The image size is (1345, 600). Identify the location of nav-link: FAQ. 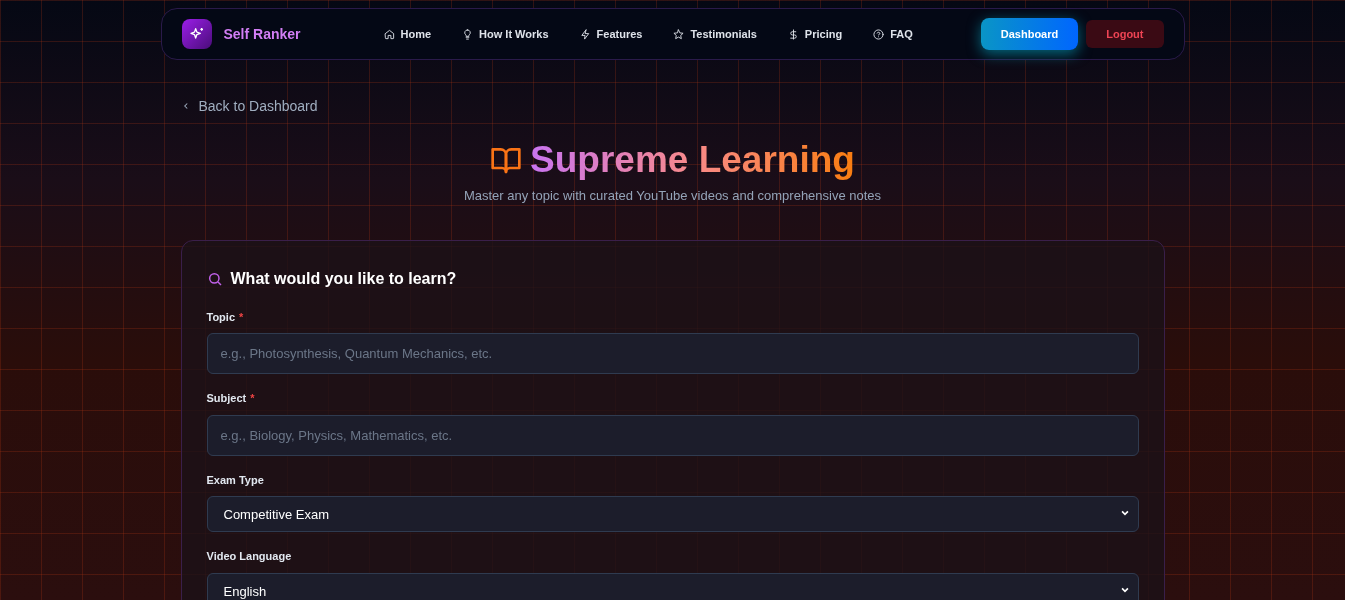
(893, 34).